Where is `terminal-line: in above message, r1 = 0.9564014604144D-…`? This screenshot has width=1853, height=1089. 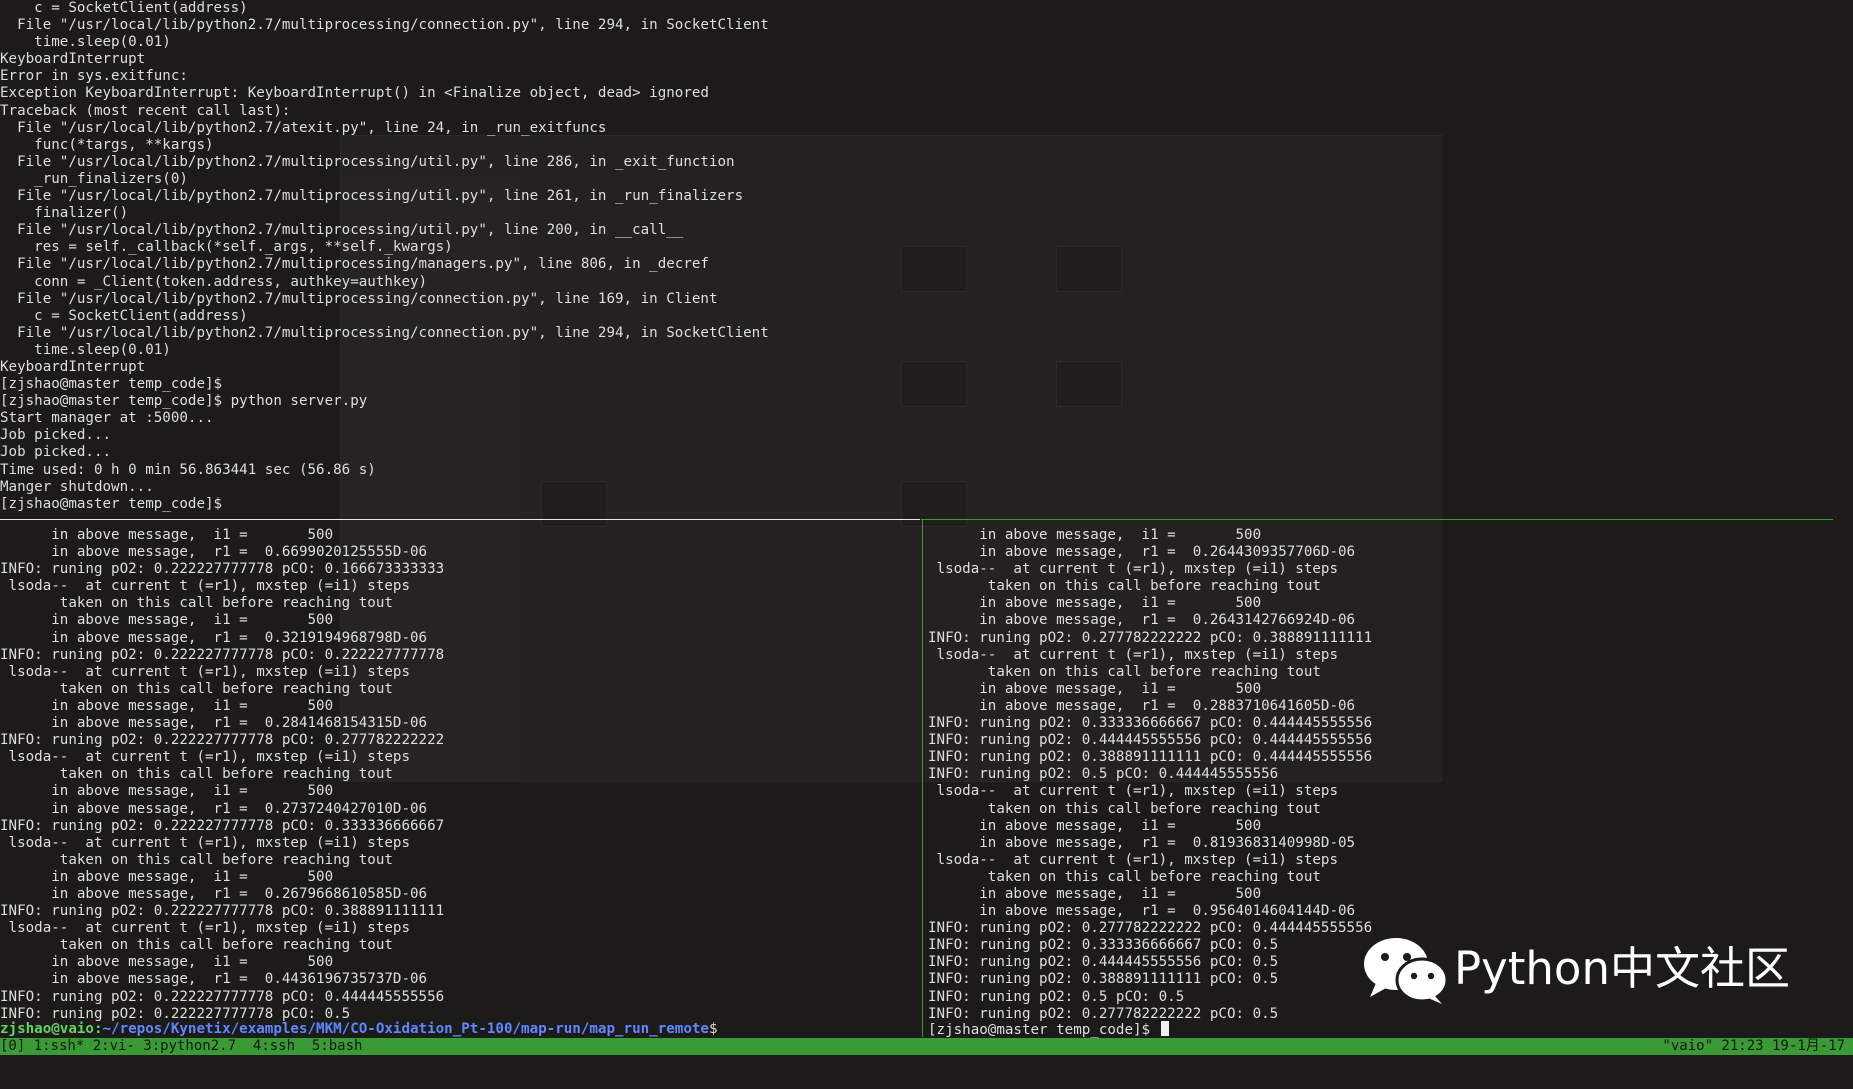 terminal-line: in above message, r1 = 0.9564014604144D-… is located at coordinates (1142, 911).